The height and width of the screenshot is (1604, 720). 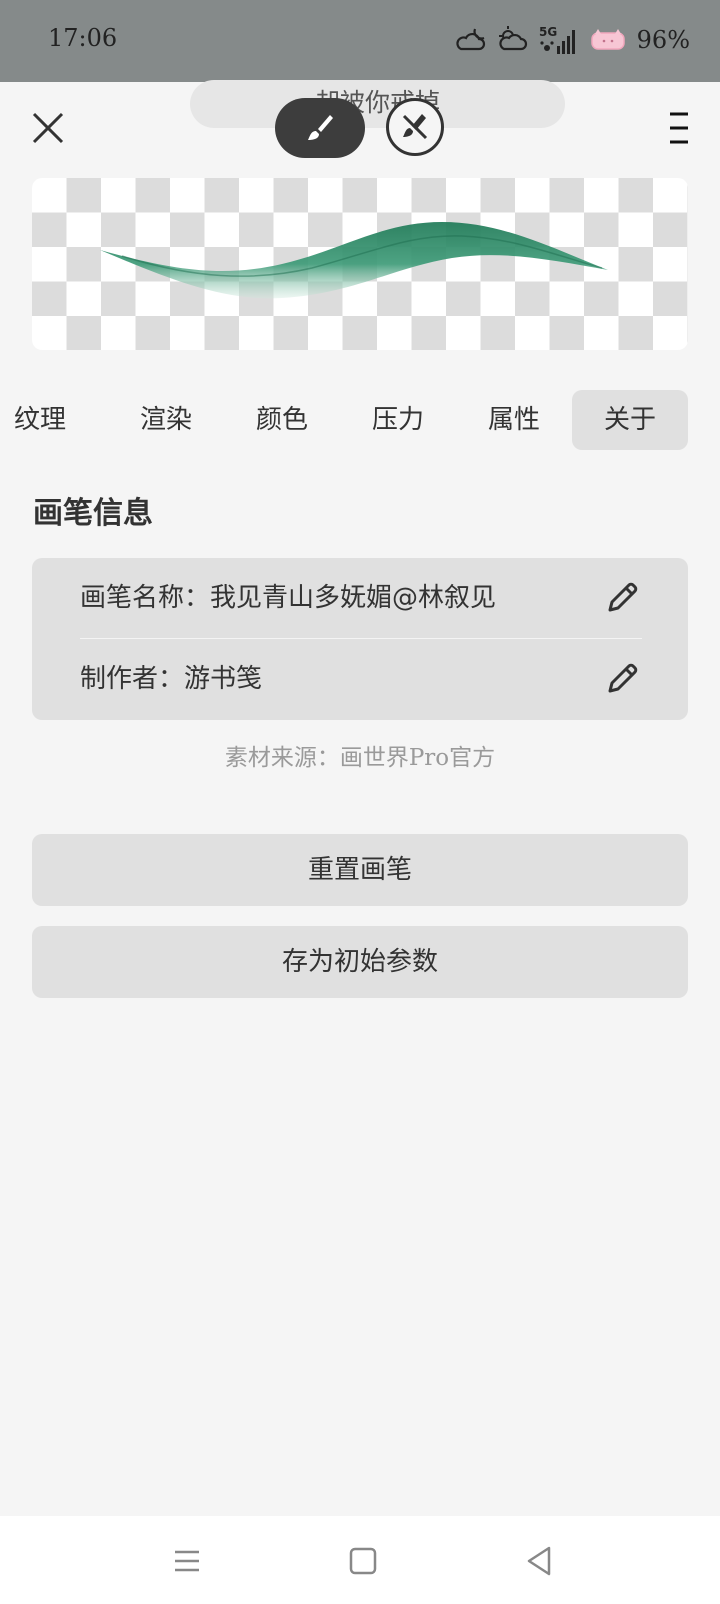 I want to click on recent-apps-icon, so click(x=187, y=1561).